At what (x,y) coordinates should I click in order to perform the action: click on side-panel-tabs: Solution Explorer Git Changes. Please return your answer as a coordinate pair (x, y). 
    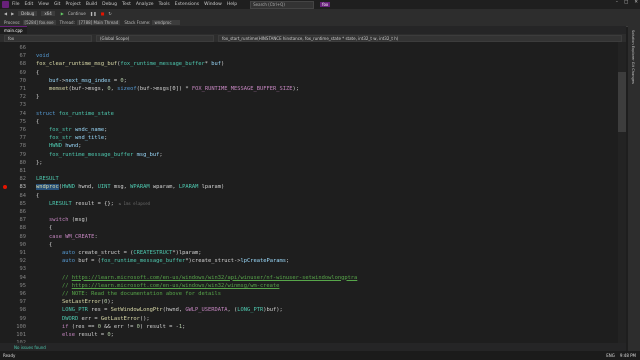
    Looking at the image, I should click on (633, 57).